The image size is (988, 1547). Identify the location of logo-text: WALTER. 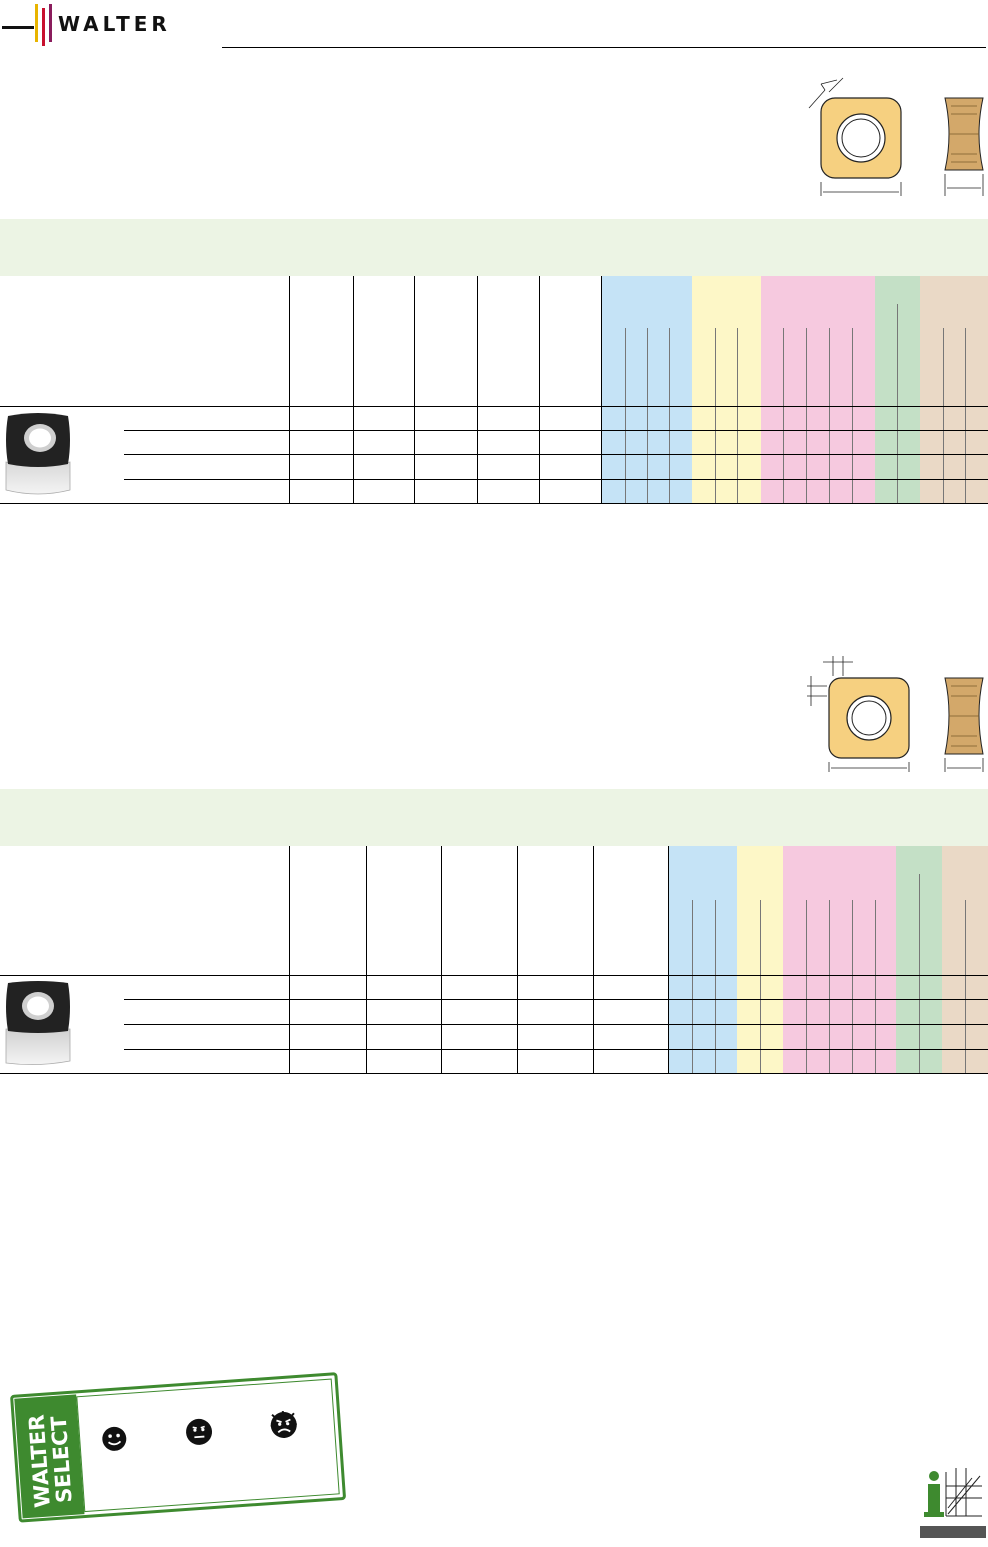
(114, 24).